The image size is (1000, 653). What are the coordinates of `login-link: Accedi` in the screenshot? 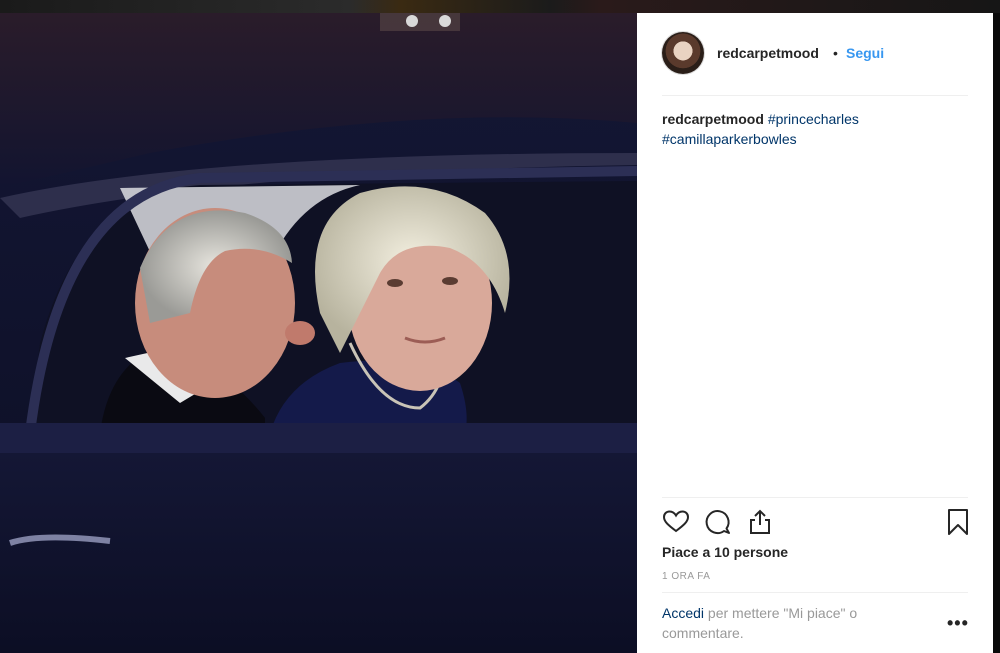 It's located at (683, 613).